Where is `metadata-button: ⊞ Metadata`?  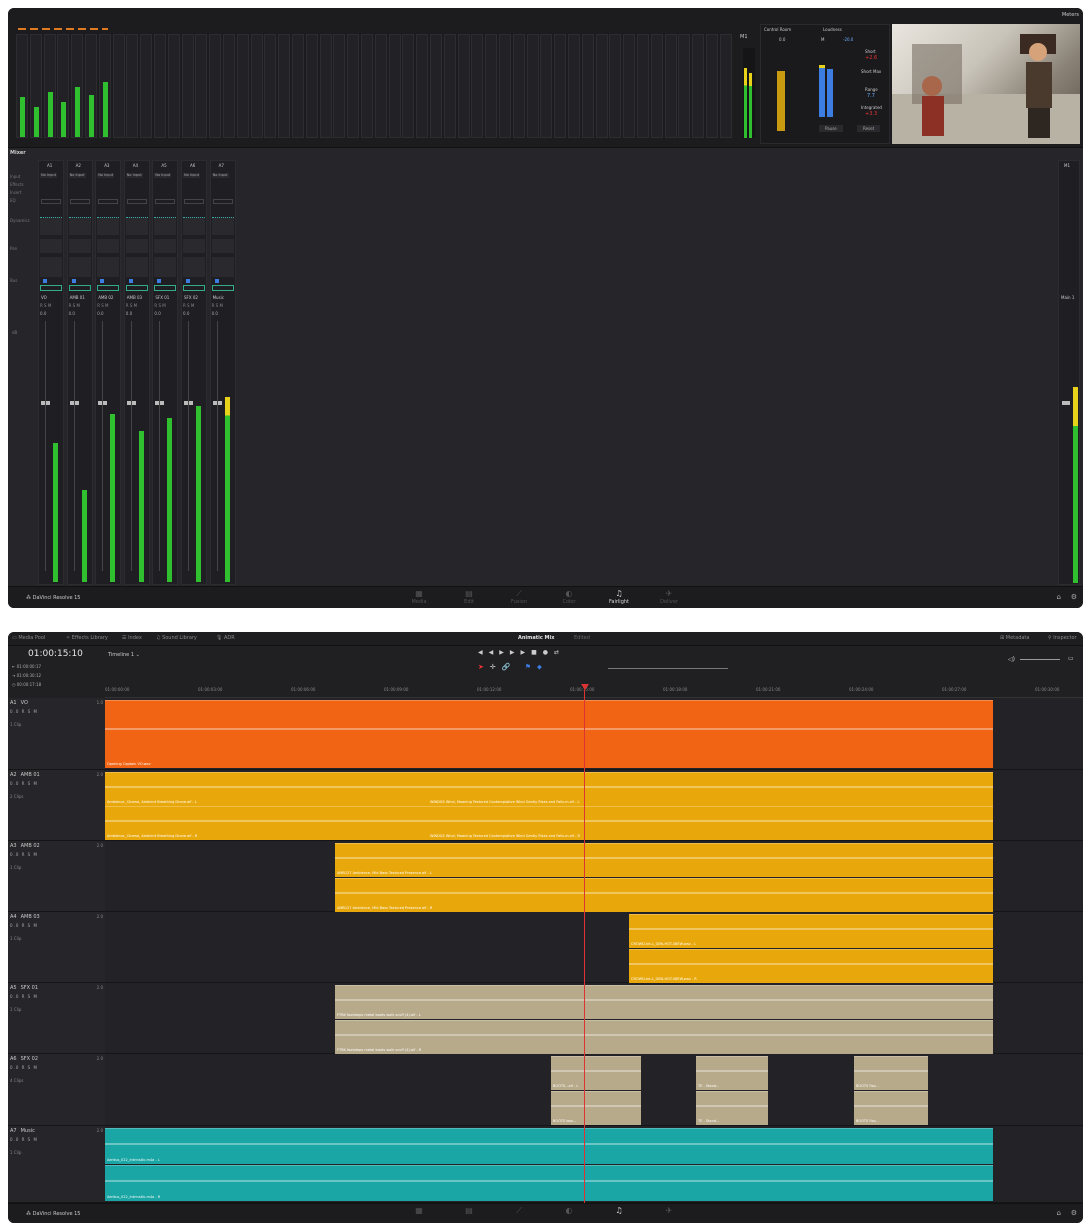 metadata-button: ⊞ Metadata is located at coordinates (1014, 638).